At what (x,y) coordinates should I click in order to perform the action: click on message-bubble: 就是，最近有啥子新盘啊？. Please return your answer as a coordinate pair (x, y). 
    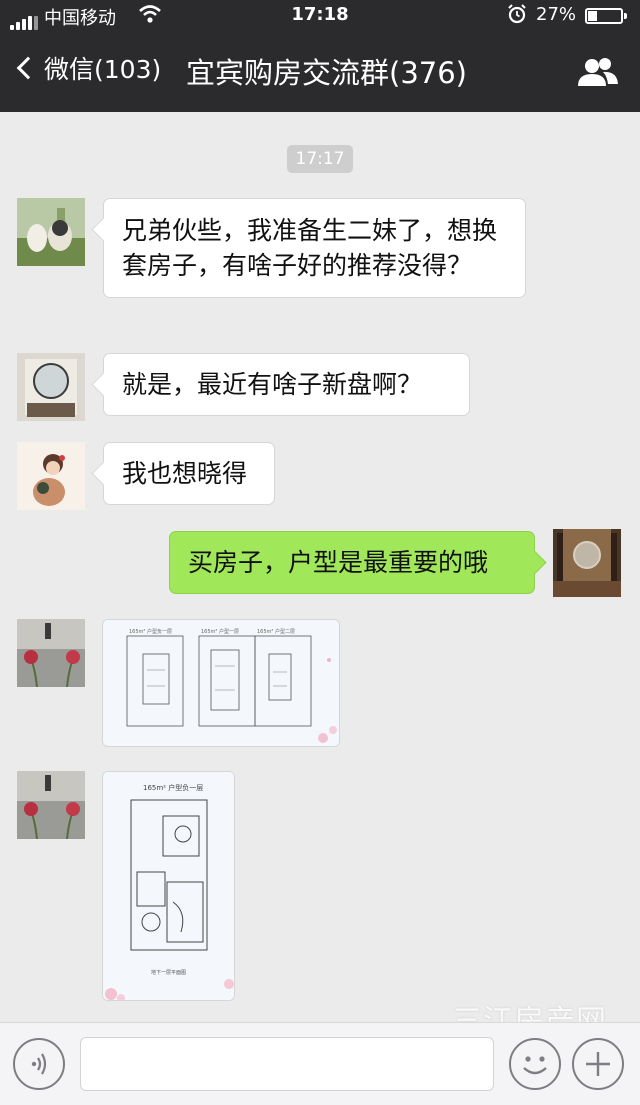
    Looking at the image, I should click on (286, 384).